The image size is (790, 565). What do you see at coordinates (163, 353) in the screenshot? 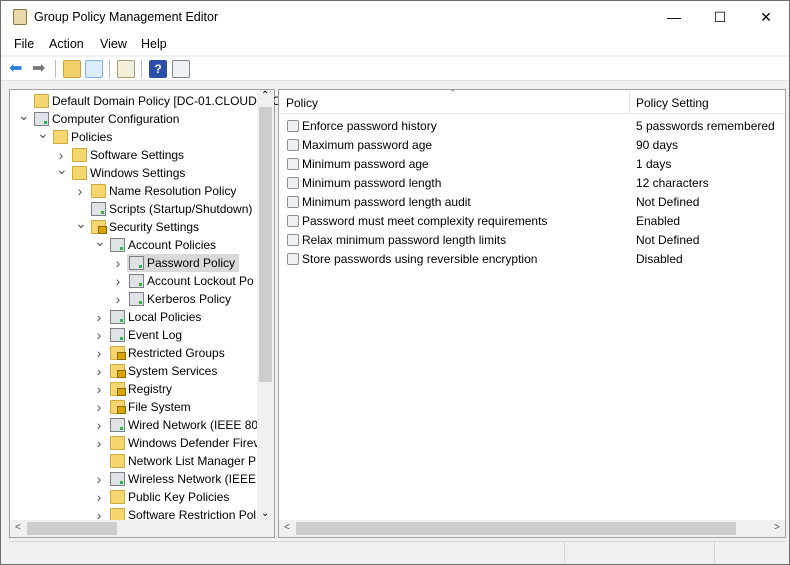
I see `tree-item: › Restricted Groups` at bounding box center [163, 353].